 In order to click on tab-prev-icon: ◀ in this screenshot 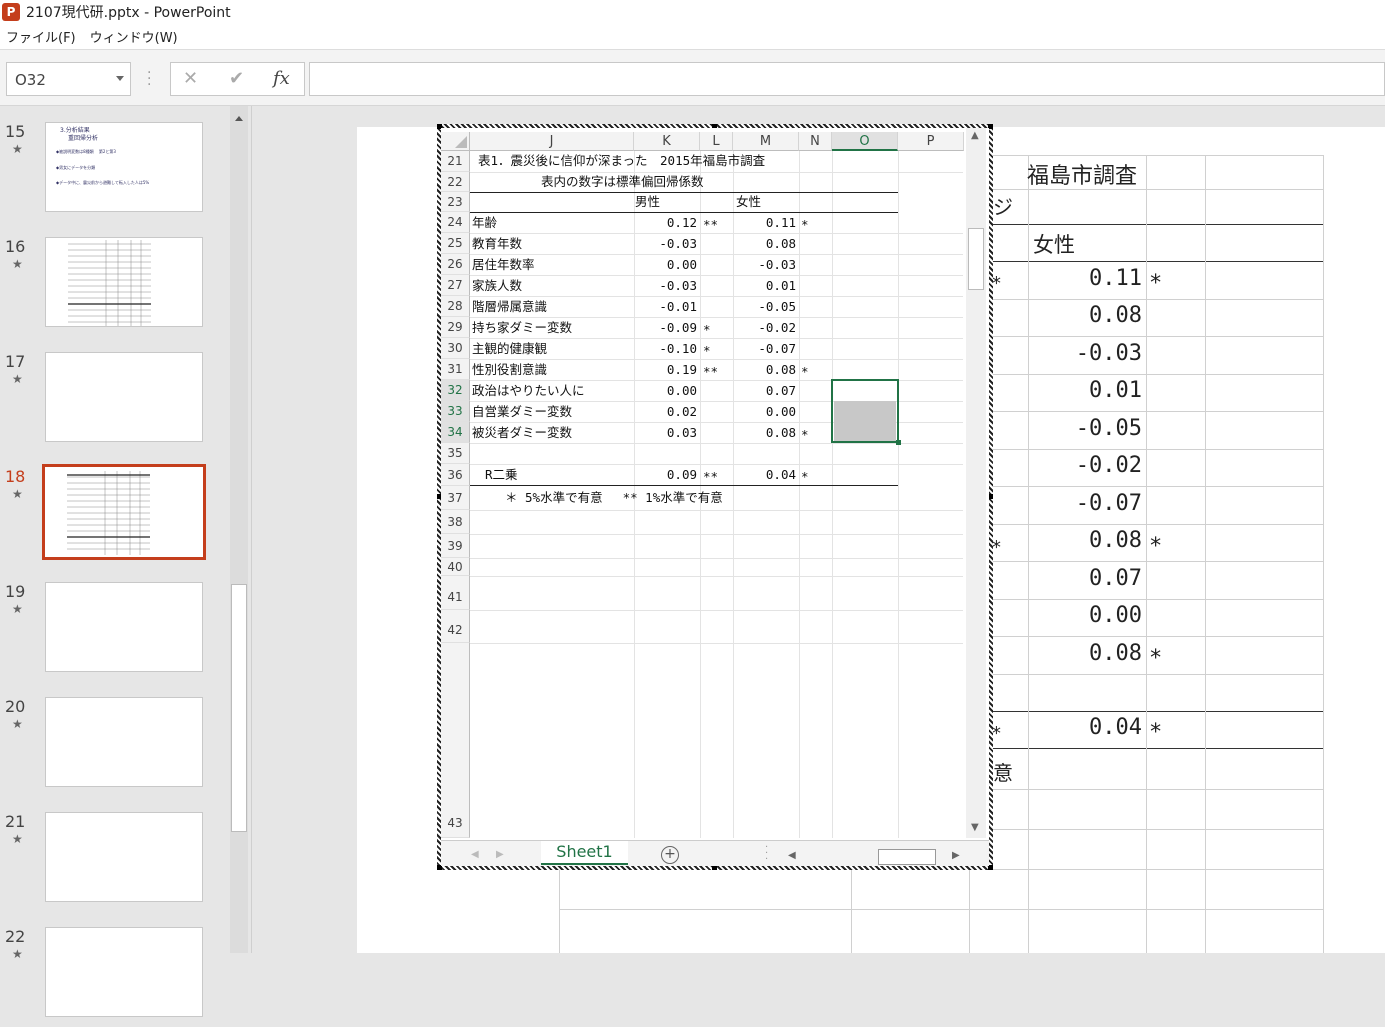, I will do `click(475, 854)`.